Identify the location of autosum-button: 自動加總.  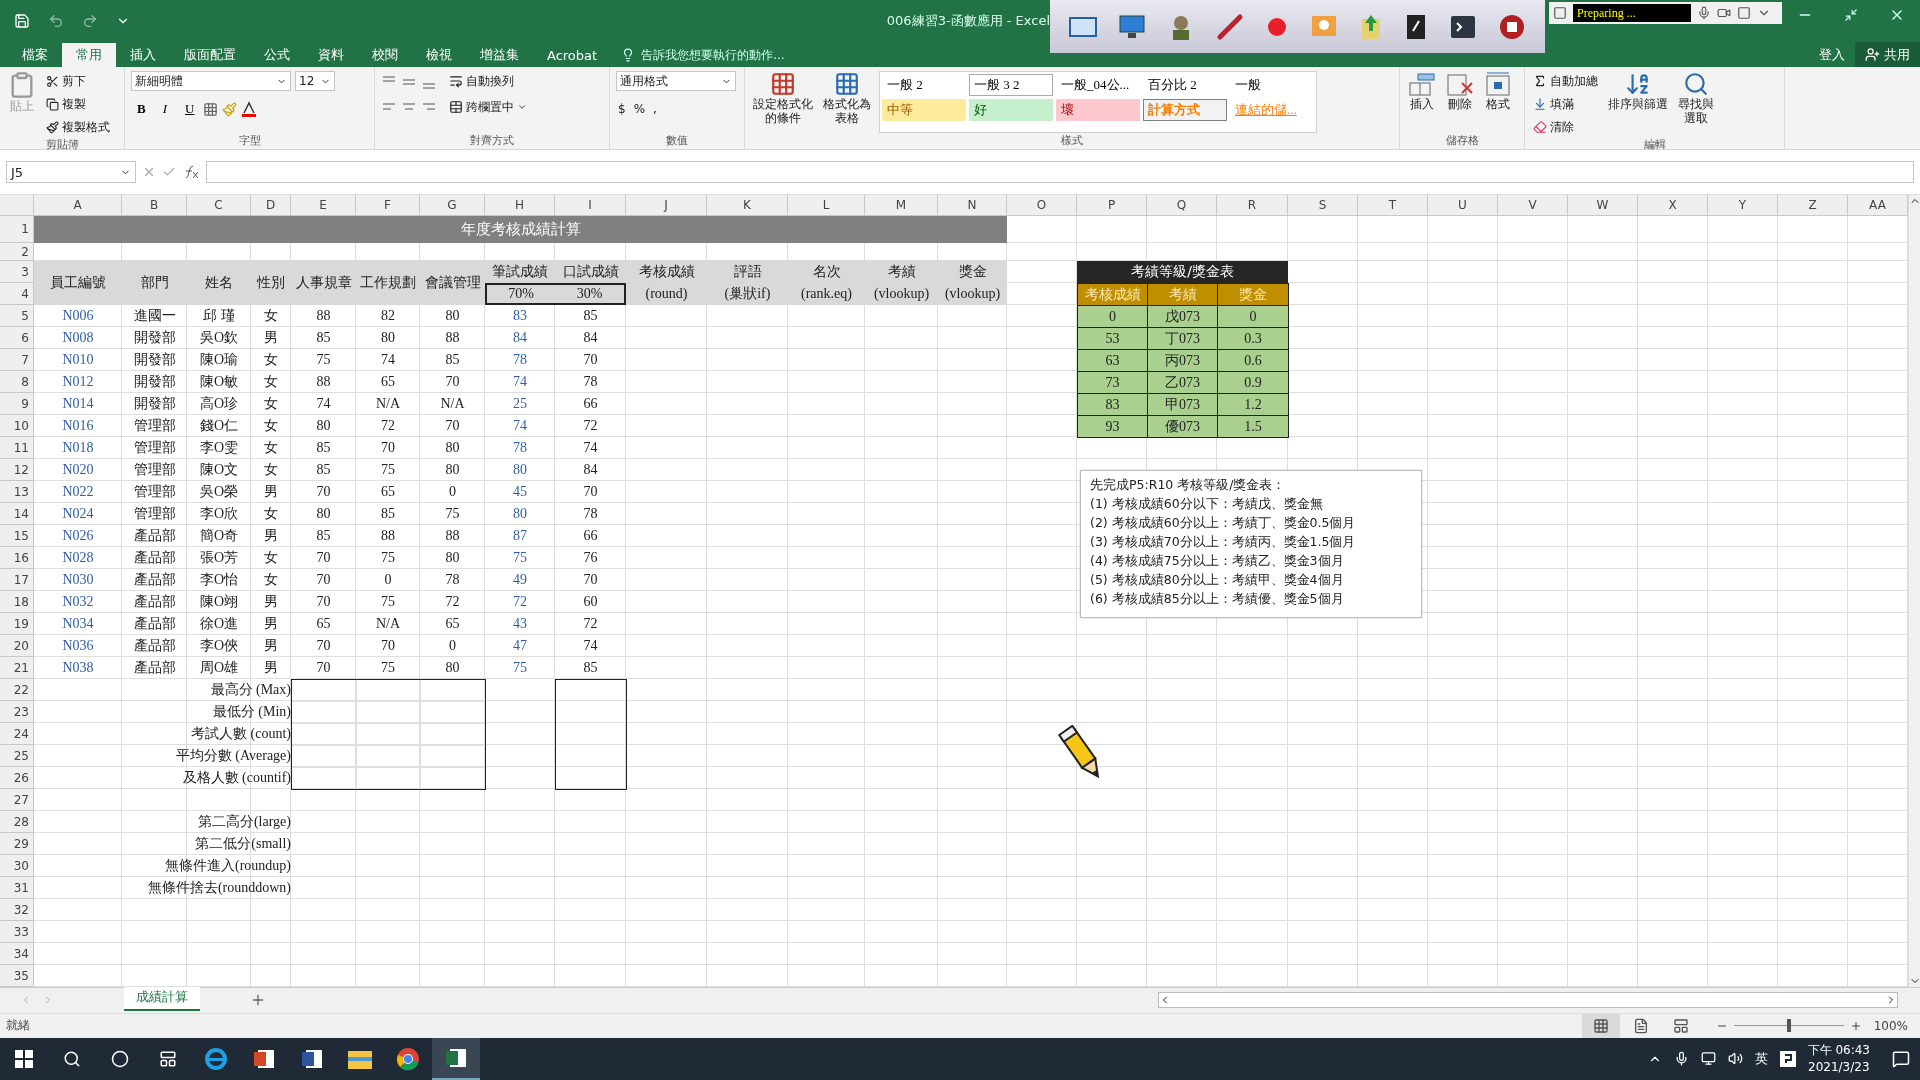
(1565, 81).